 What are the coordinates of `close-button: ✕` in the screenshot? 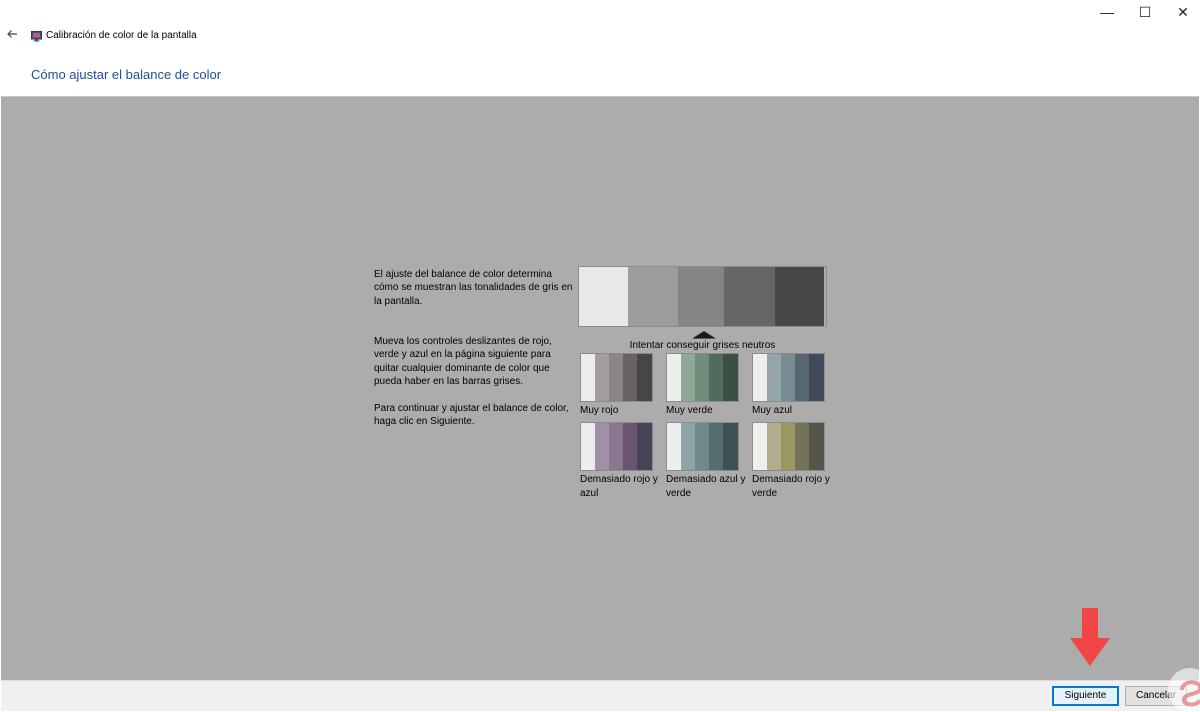 It's located at (1182, 12).